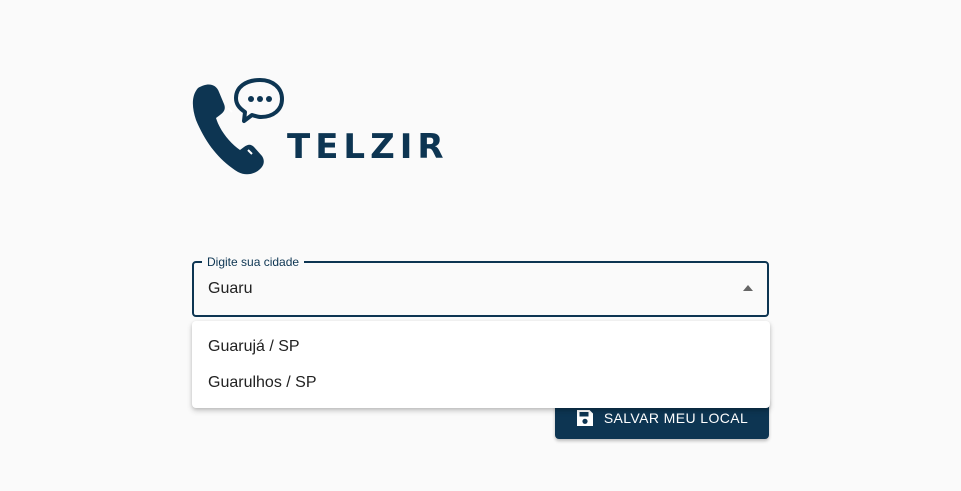 The height and width of the screenshot is (491, 961). I want to click on city-input, so click(468, 289).